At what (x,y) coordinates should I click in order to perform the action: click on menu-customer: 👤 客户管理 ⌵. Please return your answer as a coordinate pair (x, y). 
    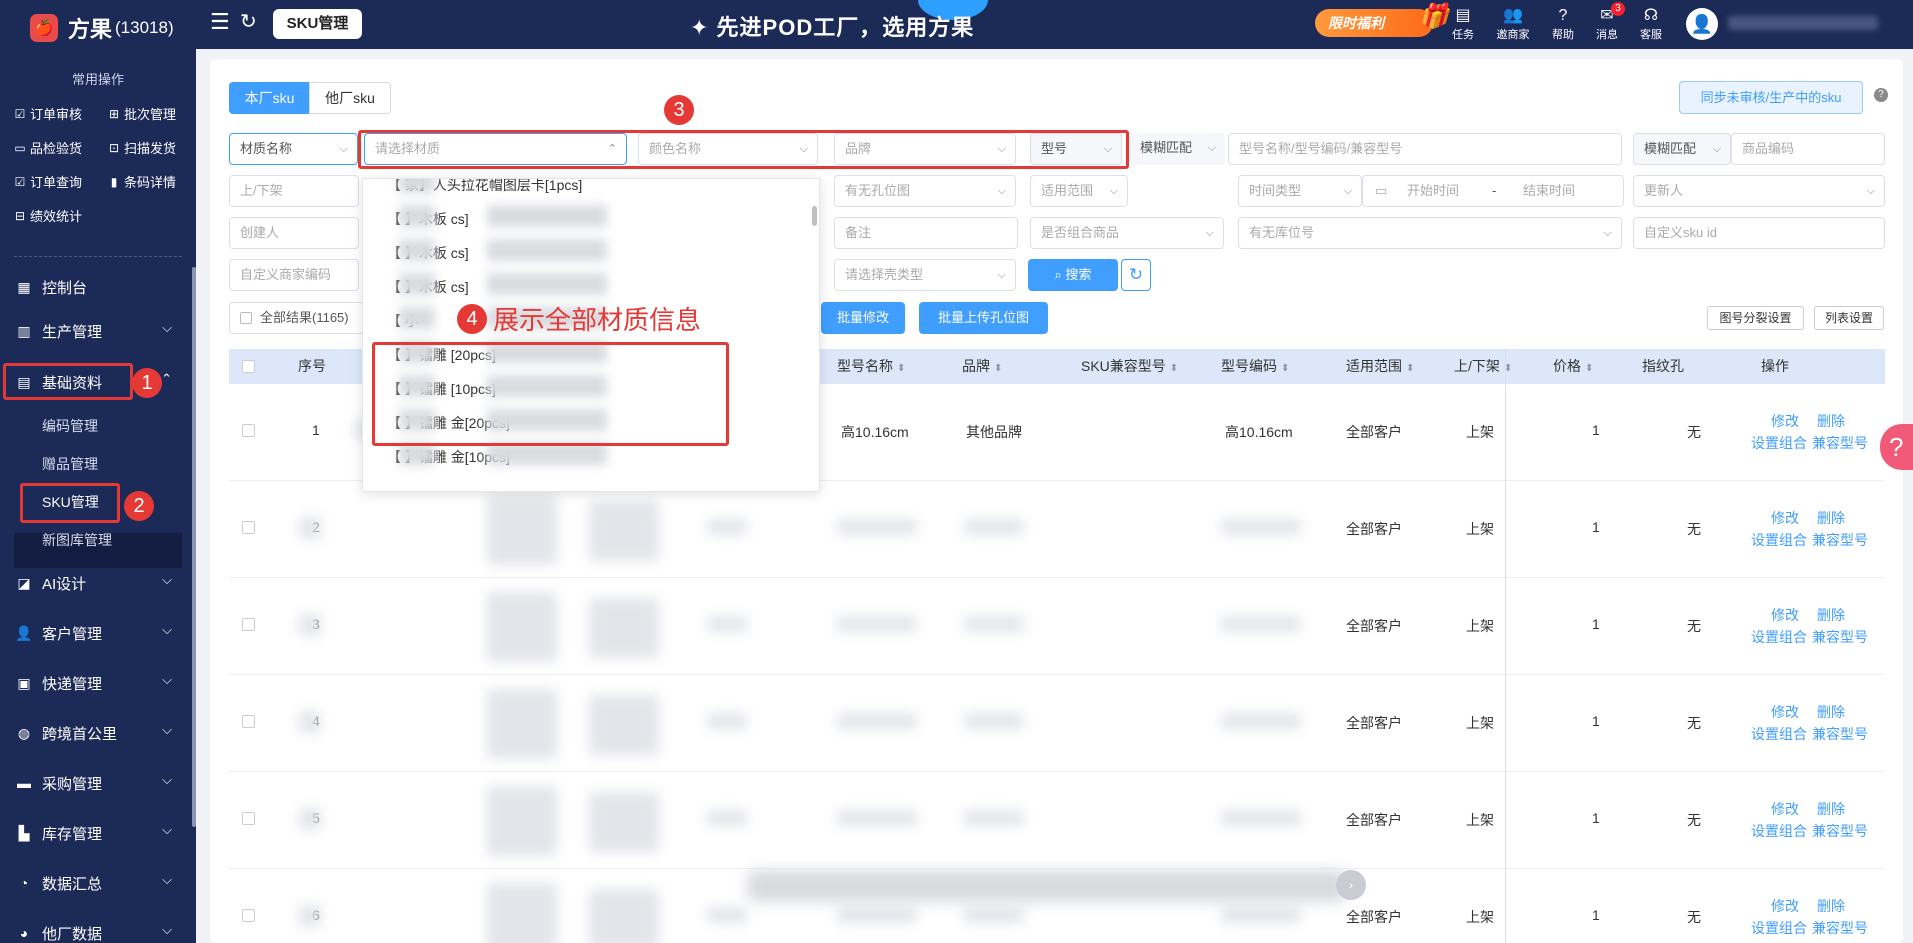
    Looking at the image, I should click on (93, 633).